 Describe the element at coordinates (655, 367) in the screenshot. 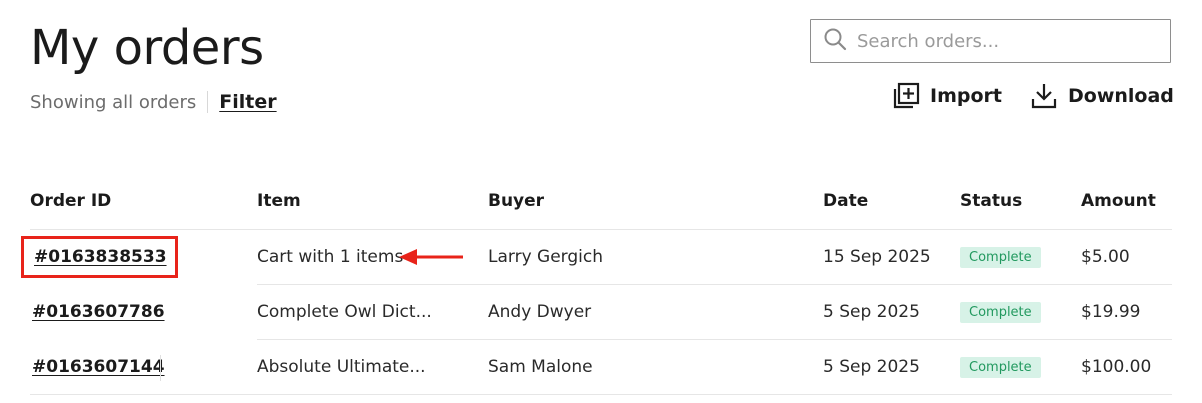

I see `buyer-cell: Sam Malone` at that location.